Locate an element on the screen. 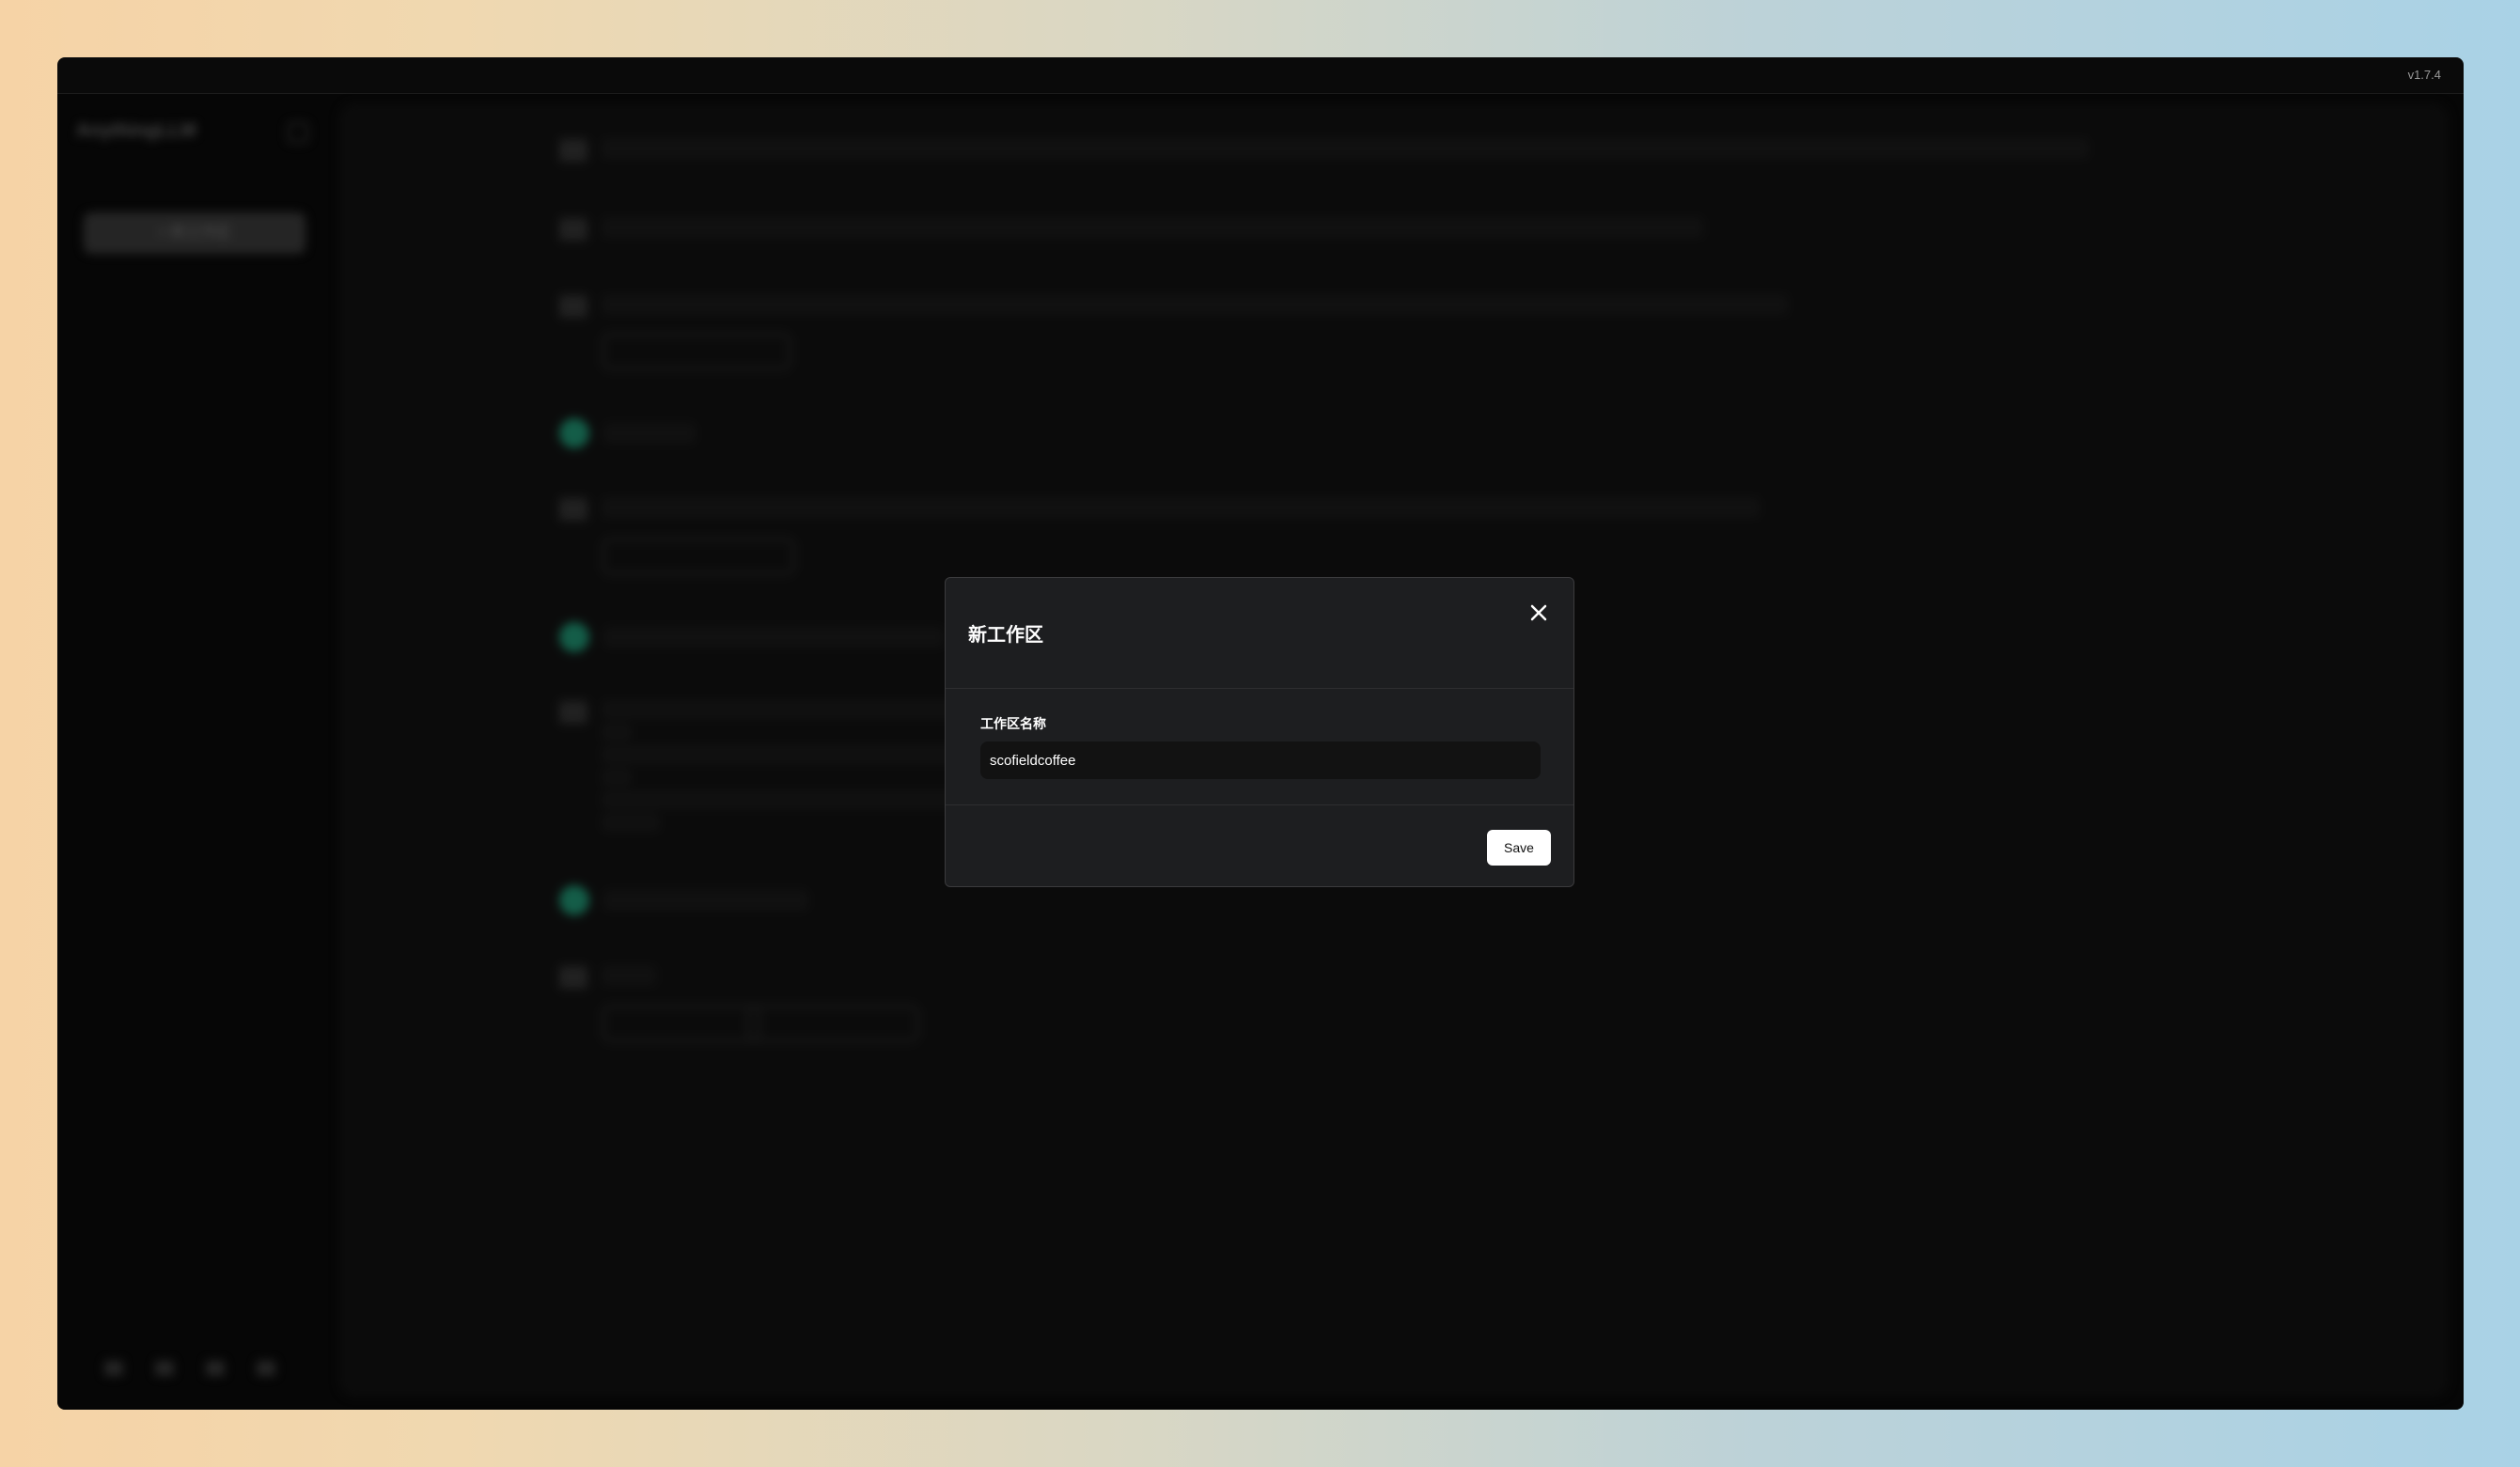 The width and height of the screenshot is (2520, 1467). close-button is located at coordinates (1539, 613).